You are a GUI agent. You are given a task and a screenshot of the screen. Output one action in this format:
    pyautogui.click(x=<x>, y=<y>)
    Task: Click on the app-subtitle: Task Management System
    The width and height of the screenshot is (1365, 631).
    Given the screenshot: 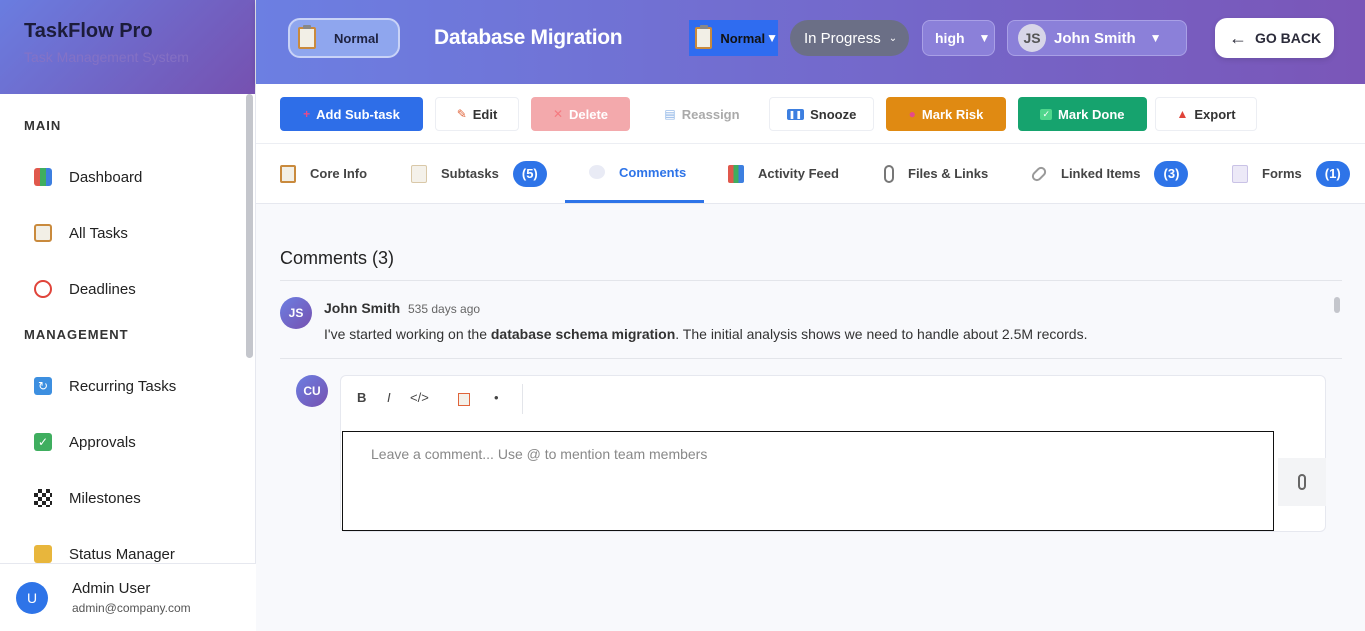 What is the action you would take?
    pyautogui.click(x=106, y=57)
    